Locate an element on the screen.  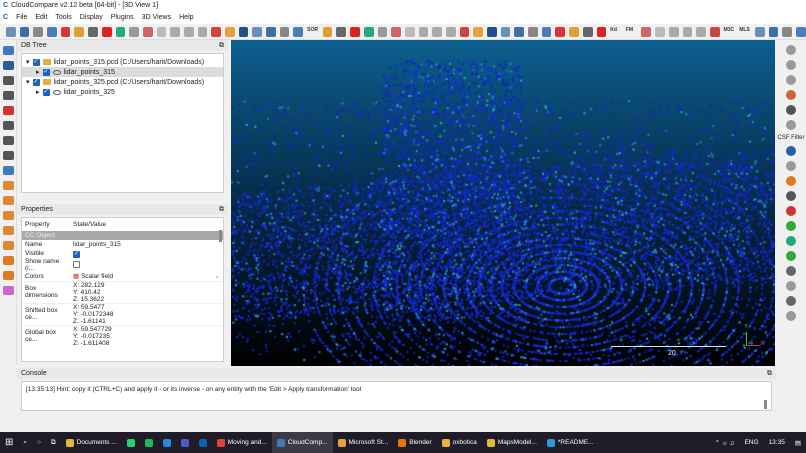
toolbar-button: FM is located at coordinates (632, 32).